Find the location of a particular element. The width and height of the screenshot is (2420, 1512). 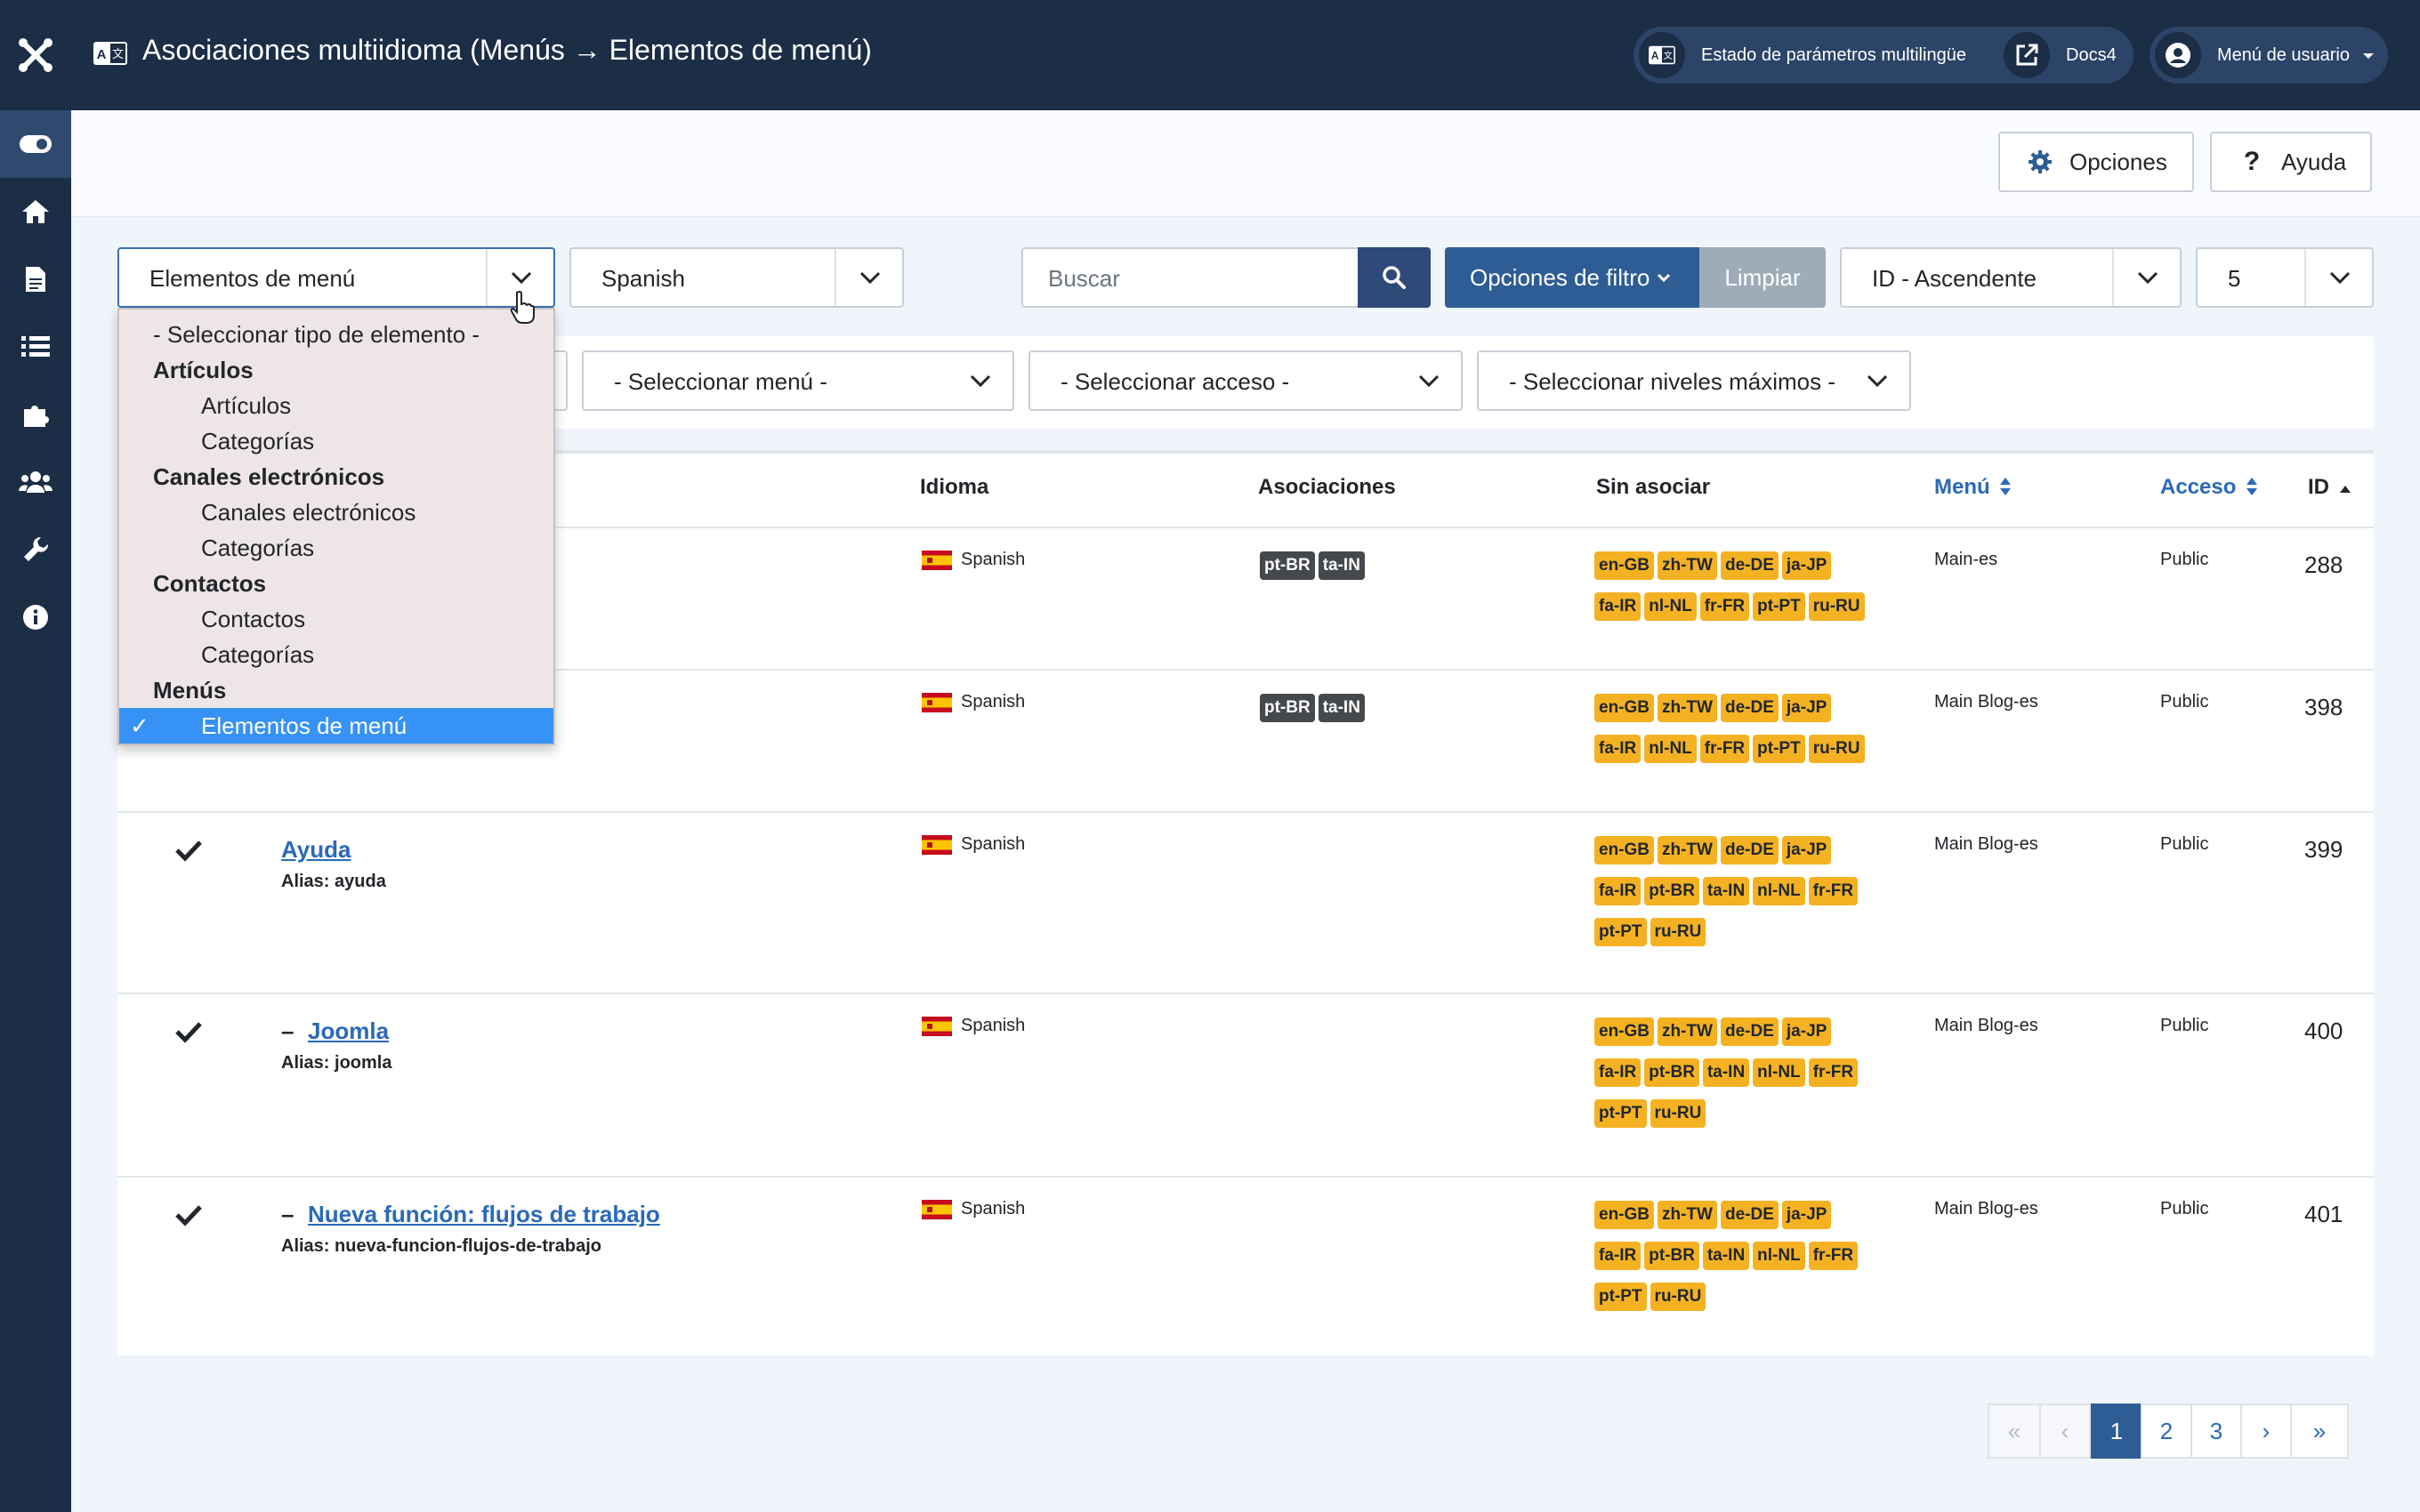

user-menu-button: Menú de usuario is located at coordinates (2269, 55).